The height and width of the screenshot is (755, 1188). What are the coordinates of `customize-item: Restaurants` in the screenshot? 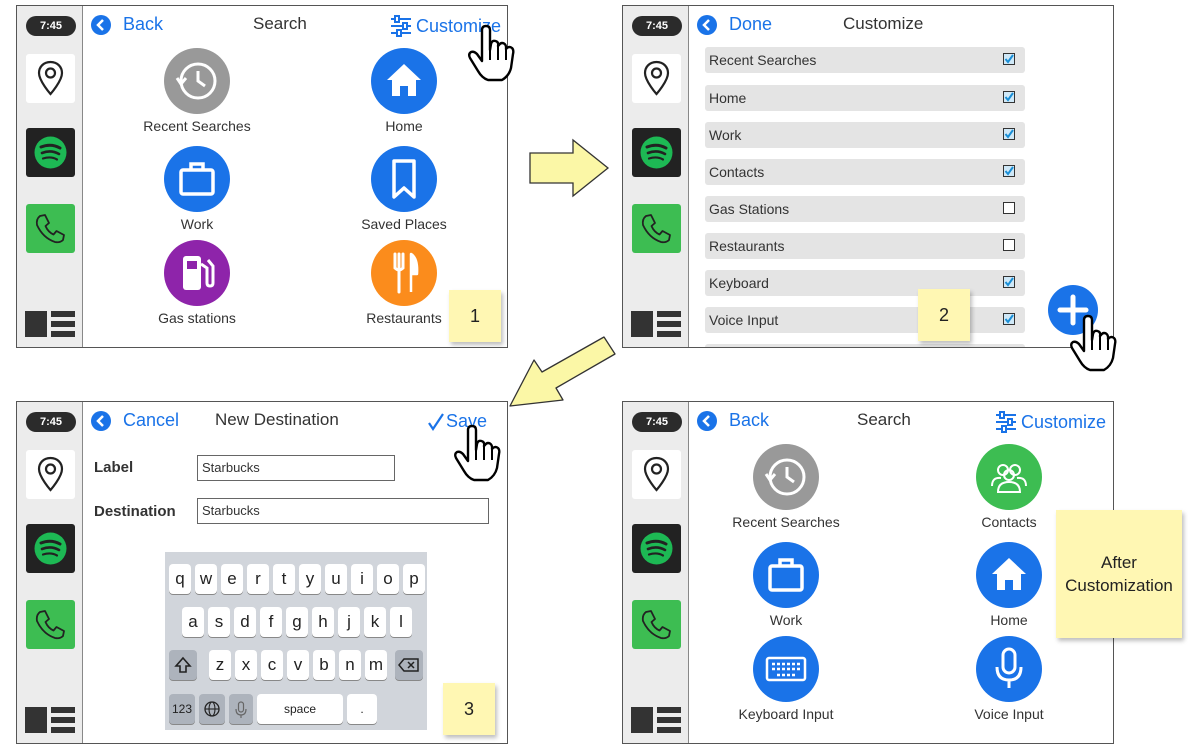 It's located at (865, 246).